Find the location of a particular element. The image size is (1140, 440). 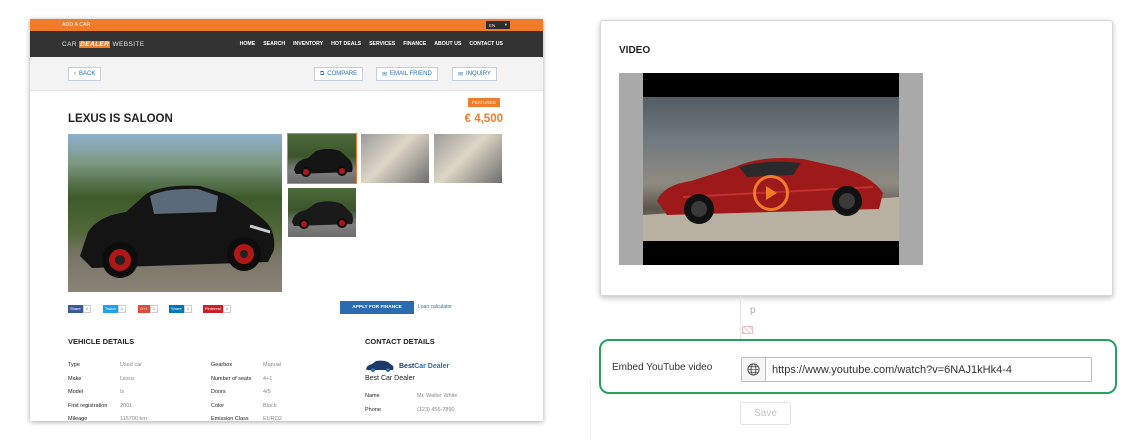

nav-finance: FINANCE is located at coordinates (414, 44).